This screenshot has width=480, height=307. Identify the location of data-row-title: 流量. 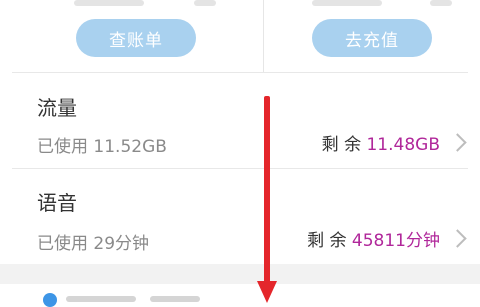
(57, 108).